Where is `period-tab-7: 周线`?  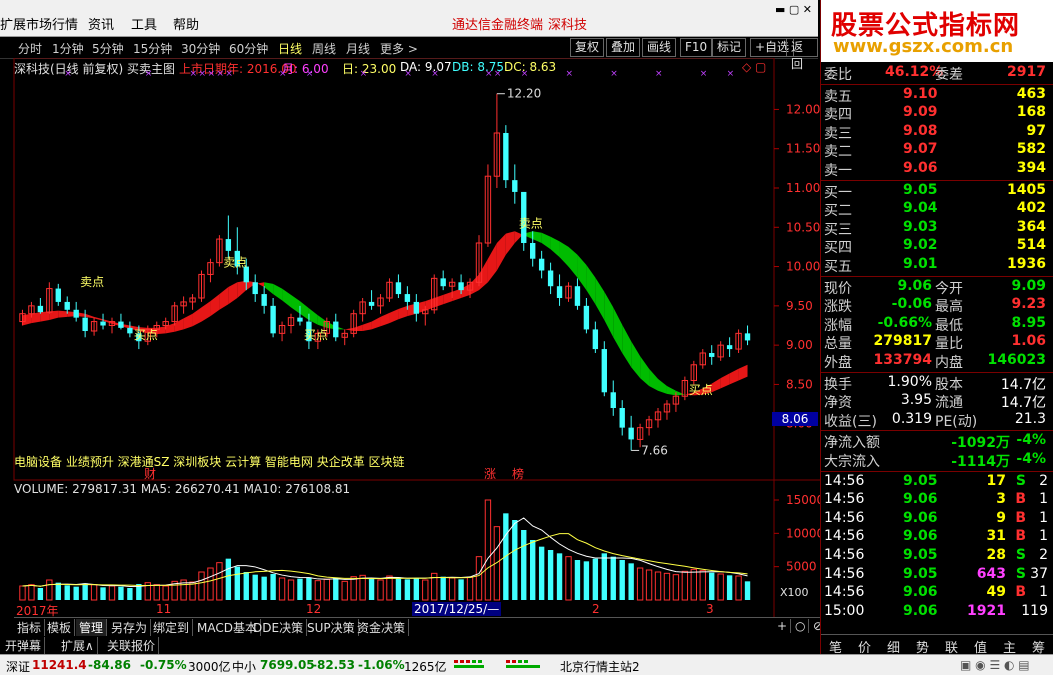
period-tab-7: 周线 is located at coordinates (324, 48).